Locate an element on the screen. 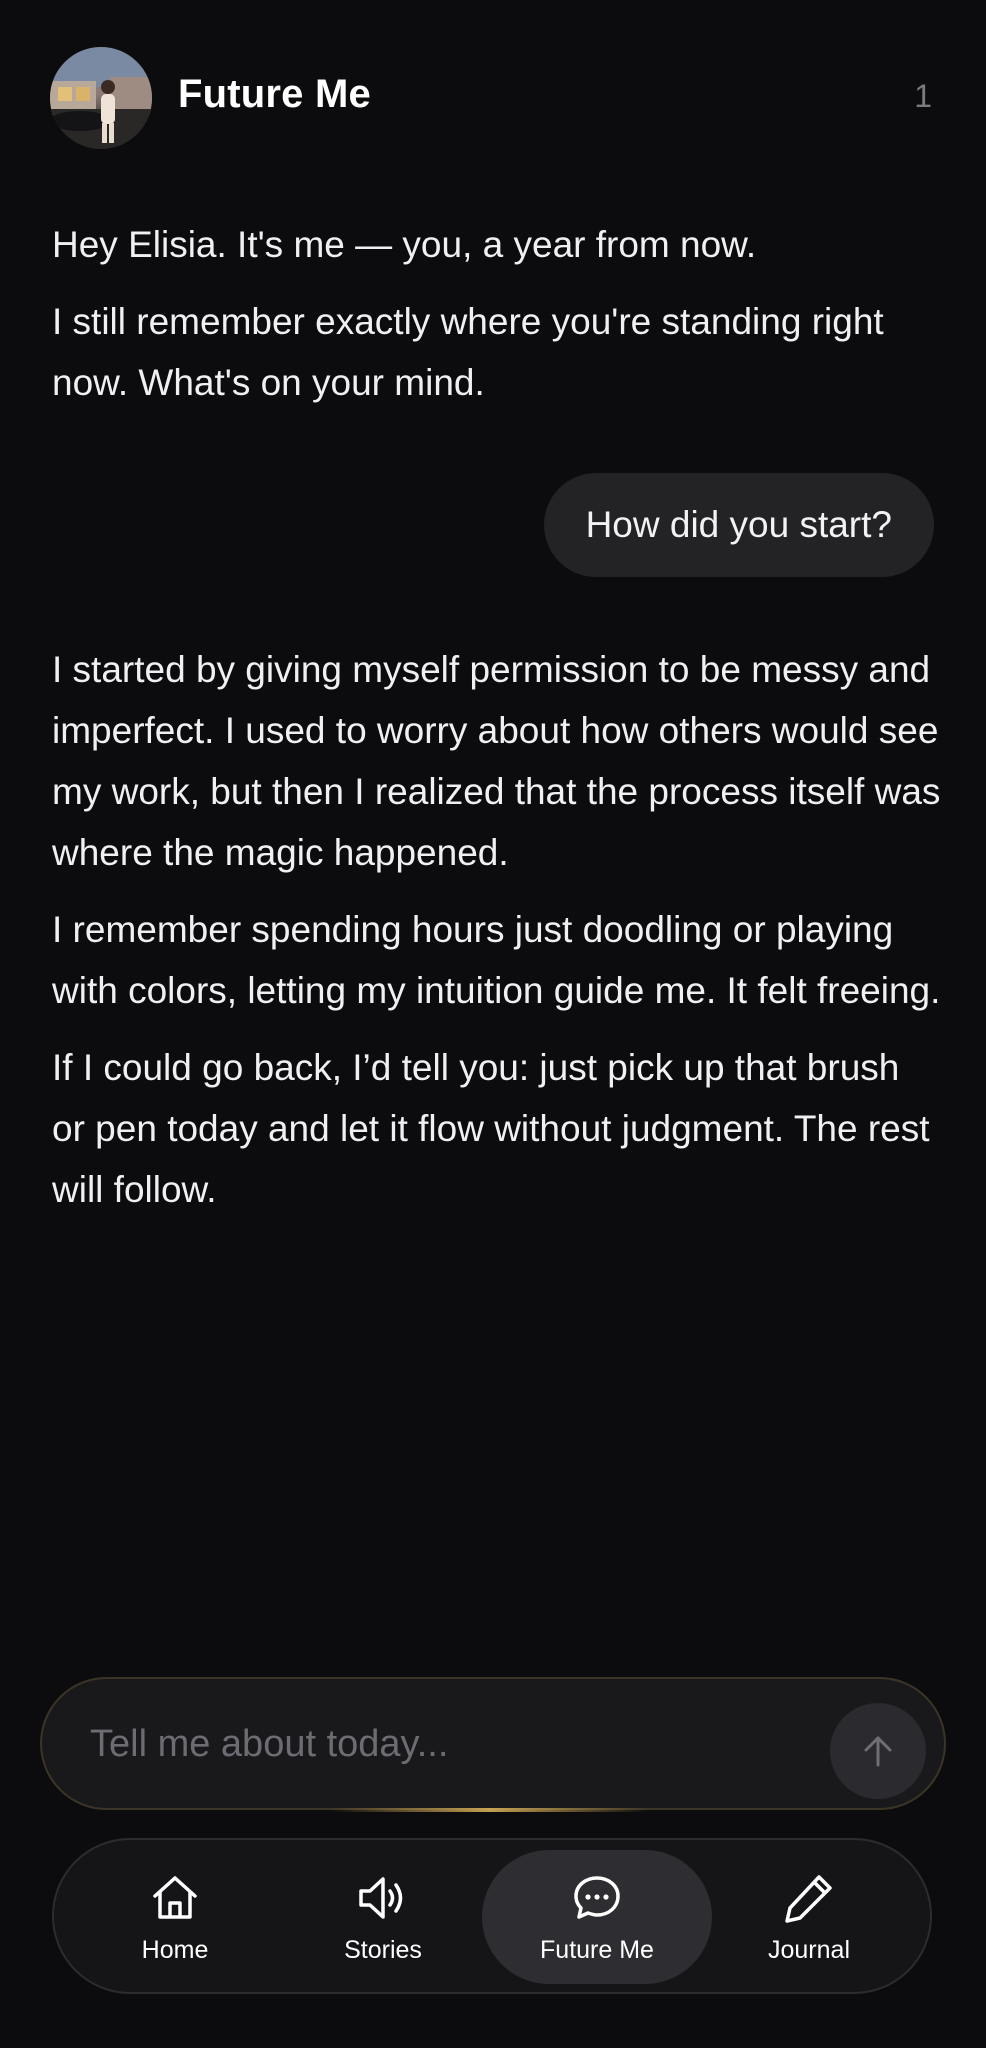 This screenshot has height=2048, width=986. message-composer is located at coordinates (493, 1743).